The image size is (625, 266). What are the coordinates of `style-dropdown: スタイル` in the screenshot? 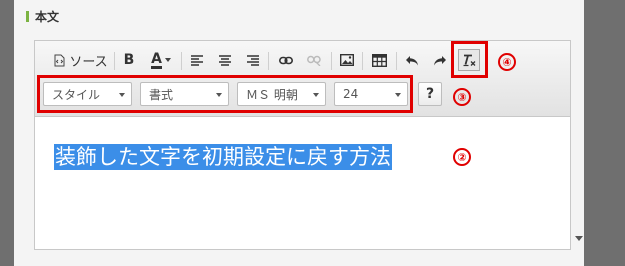 It's located at (87, 94).